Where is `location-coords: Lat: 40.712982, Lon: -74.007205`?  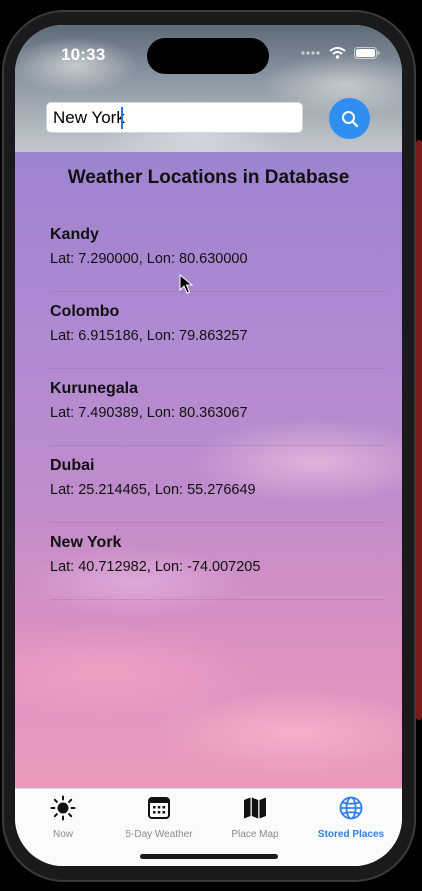 location-coords: Lat: 40.712982, Lon: -74.007205 is located at coordinates (155, 567).